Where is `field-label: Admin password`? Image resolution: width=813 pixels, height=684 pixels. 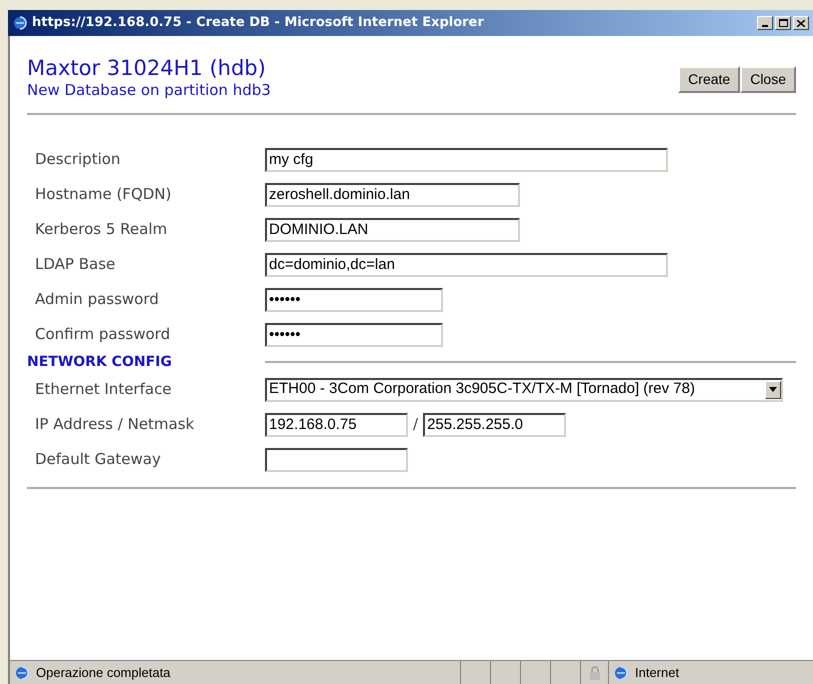
field-label: Admin password is located at coordinates (97, 299).